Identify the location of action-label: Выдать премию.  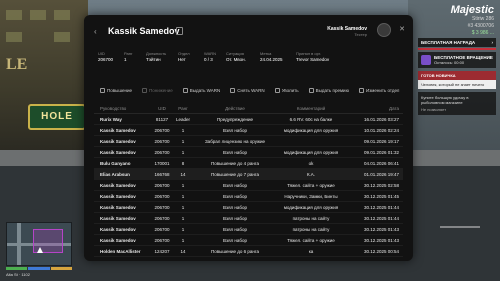
(332, 90).